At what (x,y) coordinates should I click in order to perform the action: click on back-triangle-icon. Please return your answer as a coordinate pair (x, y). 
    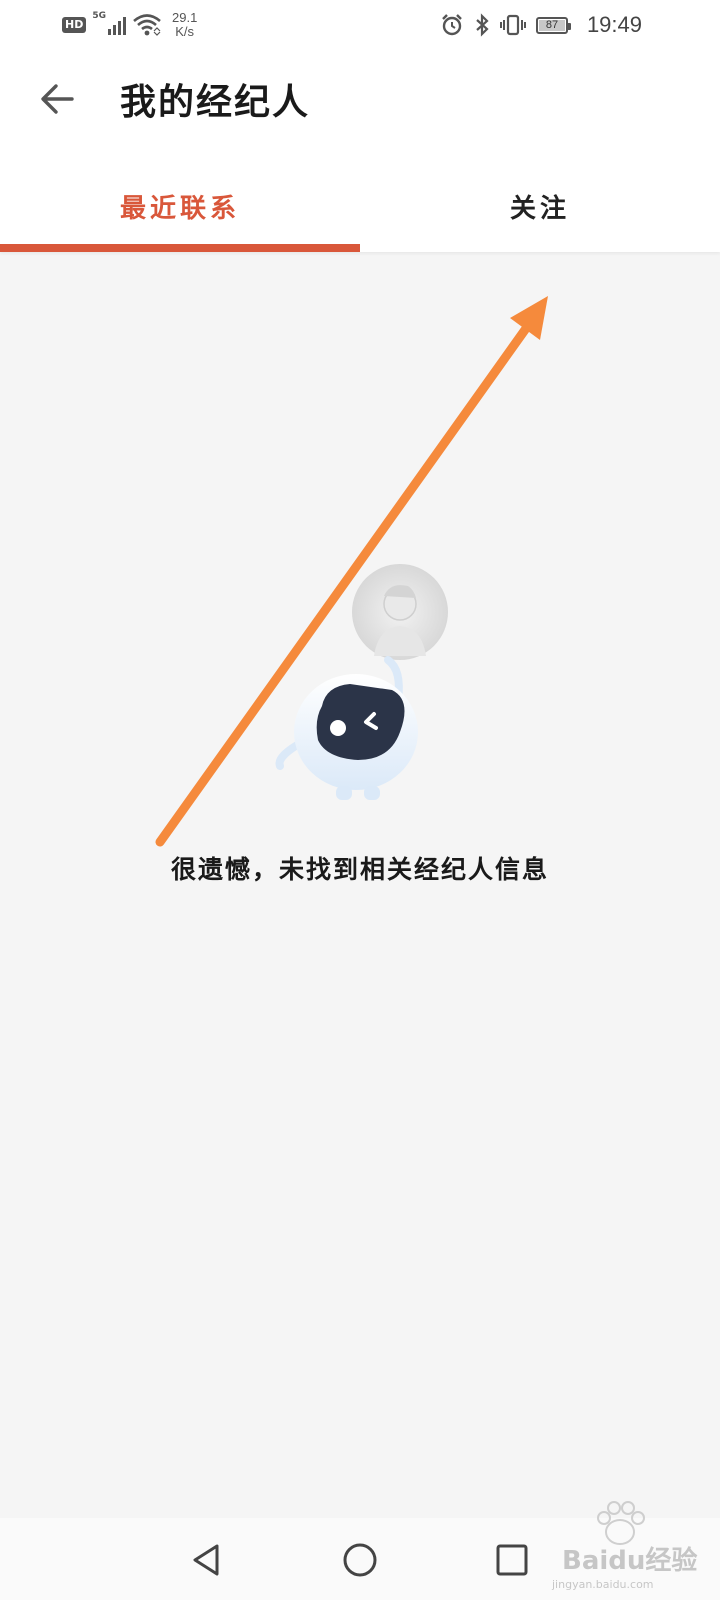
    Looking at the image, I should click on (206, 1560).